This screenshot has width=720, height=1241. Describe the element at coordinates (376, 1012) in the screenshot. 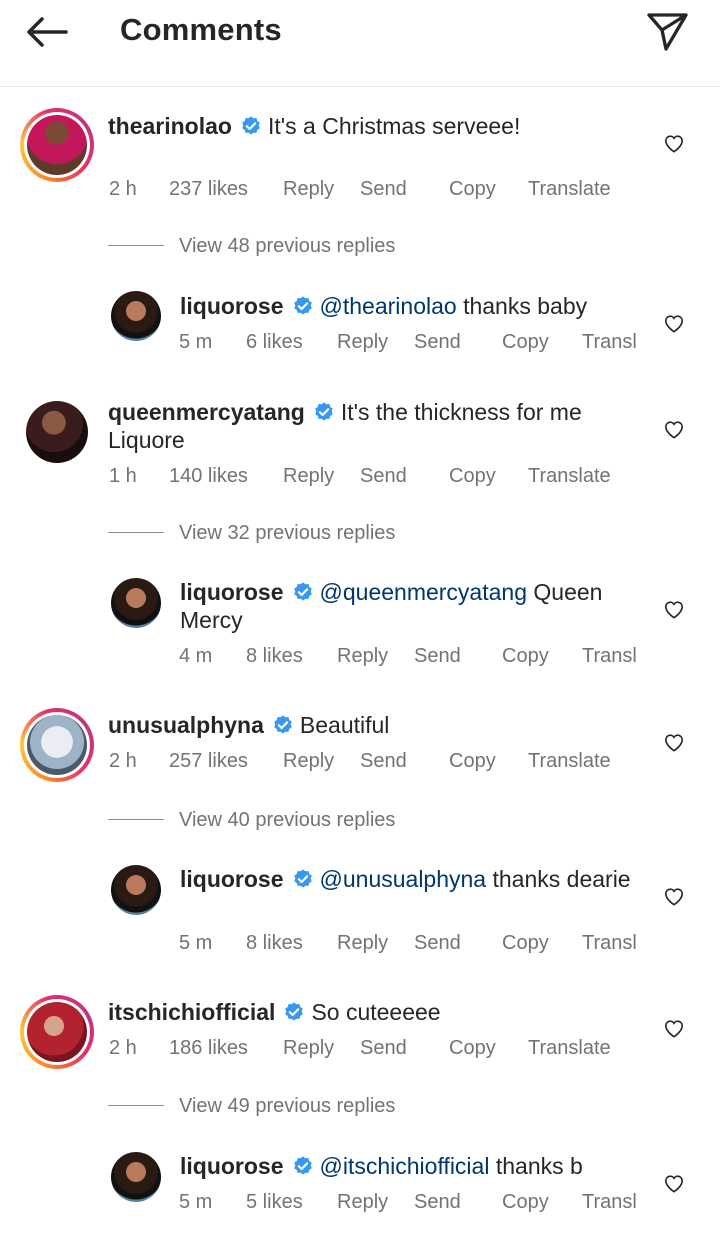

I see `comment-body: So cuteeeee` at that location.